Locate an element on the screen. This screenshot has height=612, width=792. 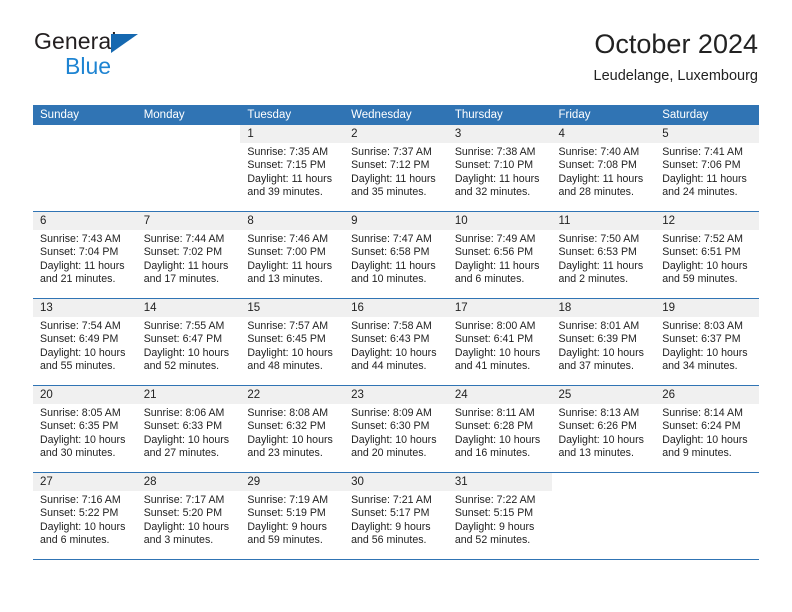
sunrise-text: Sunrise: 8:00 AM is located at coordinates (495, 326).